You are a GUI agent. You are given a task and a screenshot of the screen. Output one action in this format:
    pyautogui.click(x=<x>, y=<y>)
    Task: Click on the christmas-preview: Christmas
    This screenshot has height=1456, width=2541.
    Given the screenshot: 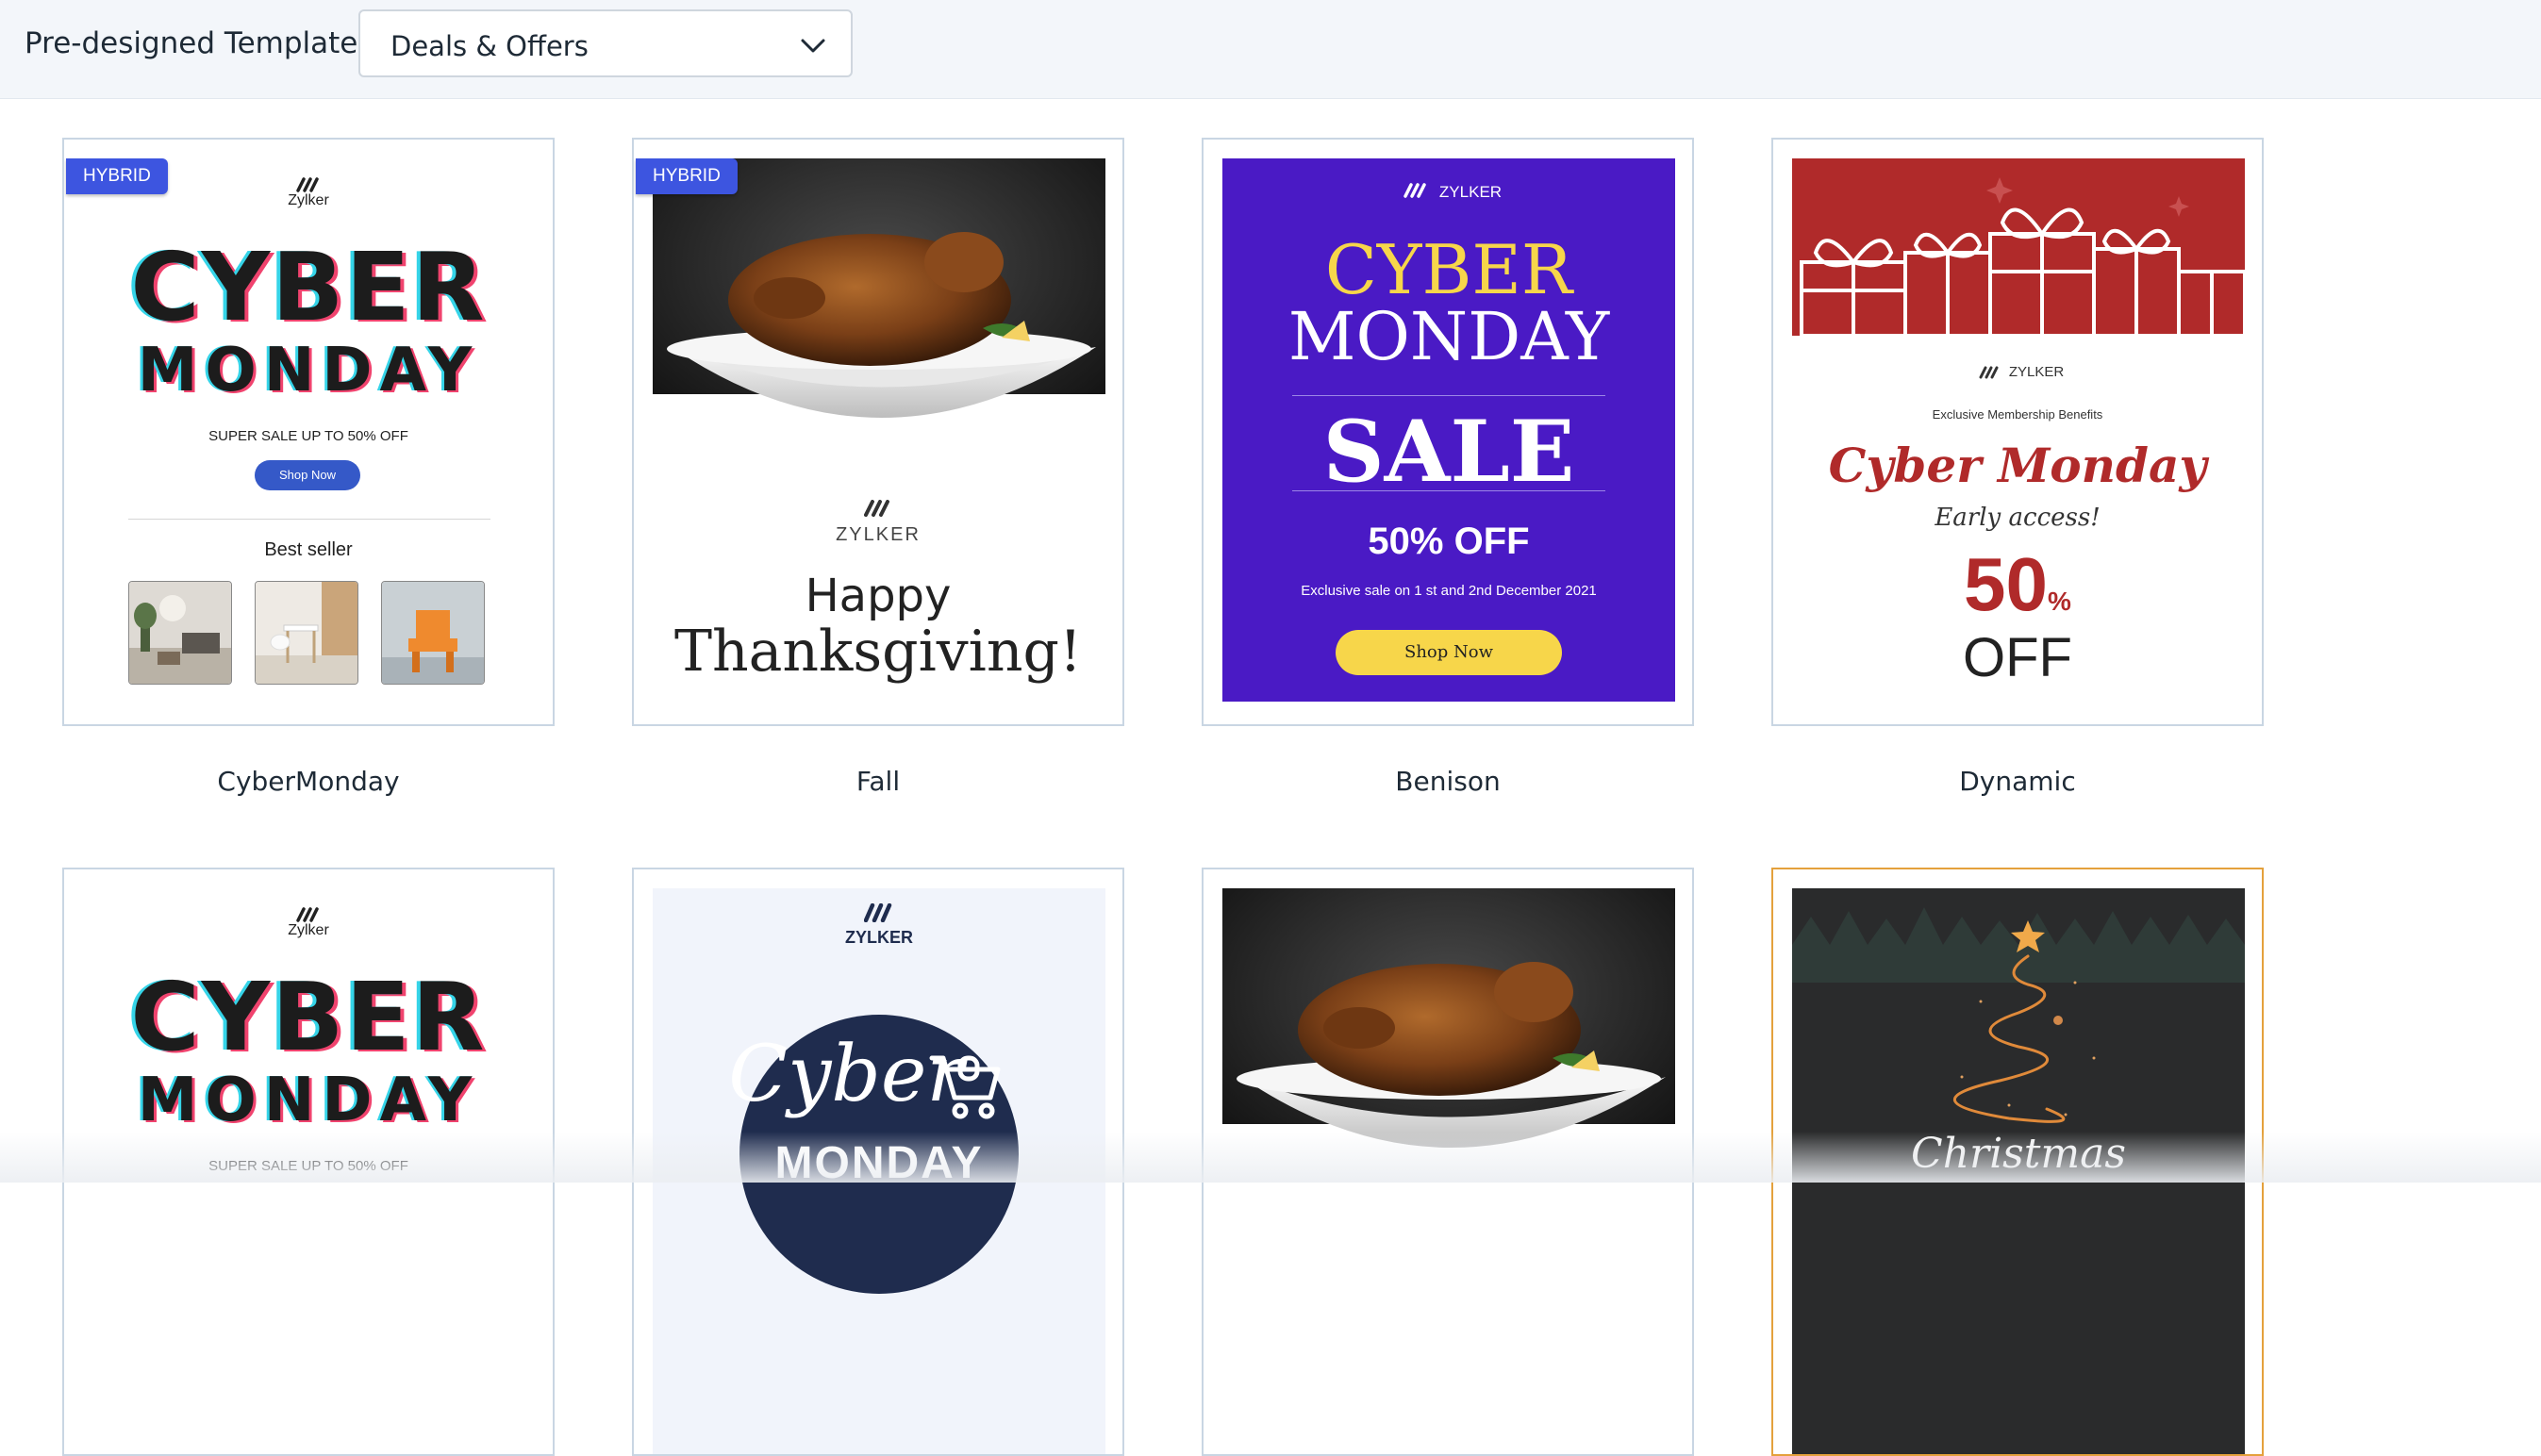 What is the action you would take?
    pyautogui.click(x=2018, y=1171)
    